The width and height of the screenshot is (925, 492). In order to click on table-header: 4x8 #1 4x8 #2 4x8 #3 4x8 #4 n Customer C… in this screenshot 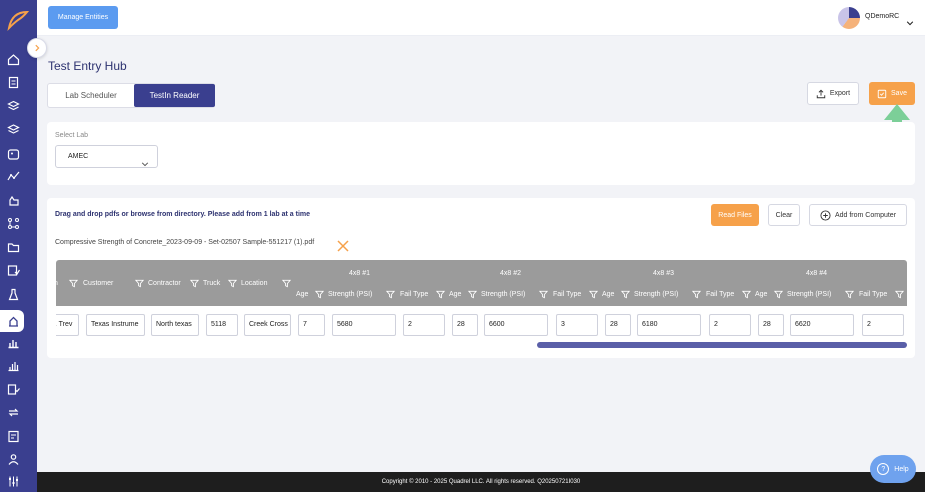, I will do `click(481, 283)`.